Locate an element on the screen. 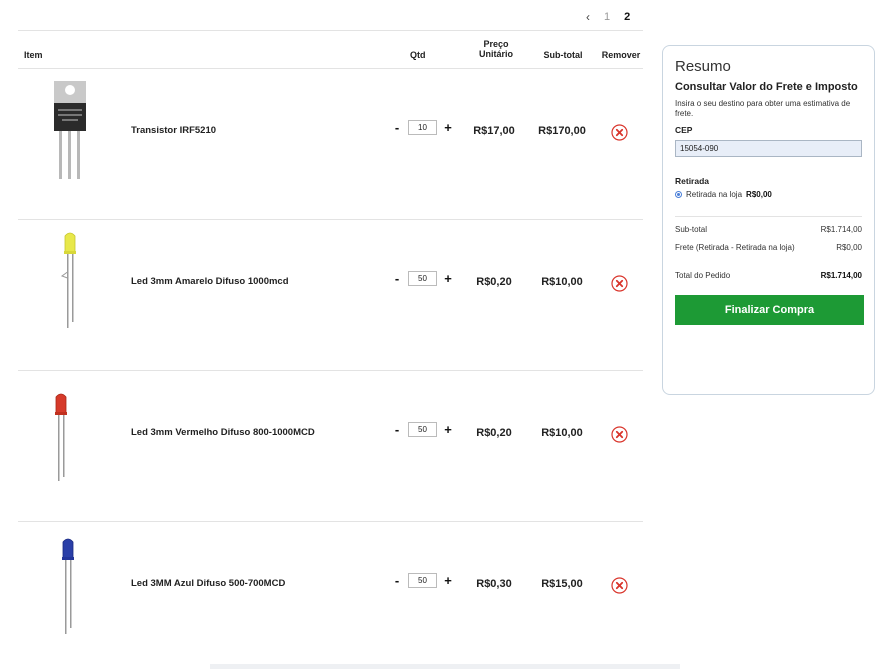 The height and width of the screenshot is (672, 877). freight-value: R$0,00 is located at coordinates (849, 247).